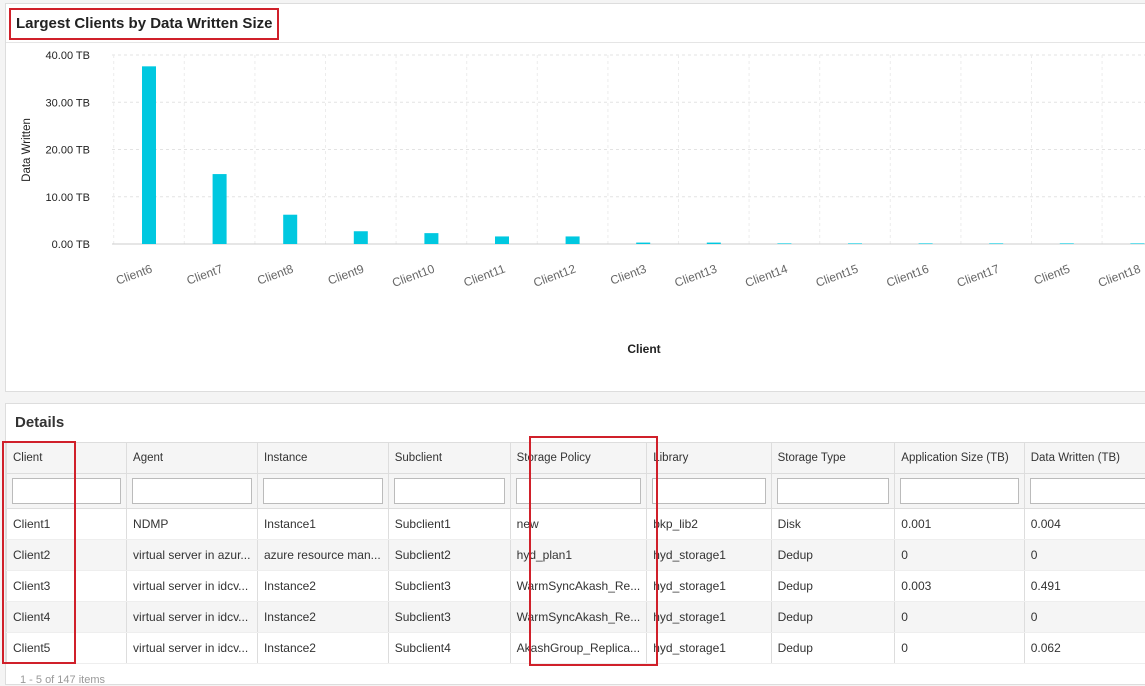 Image resolution: width=1145 pixels, height=686 pixels. I want to click on cell-application-size-tb: 0.001, so click(959, 524).